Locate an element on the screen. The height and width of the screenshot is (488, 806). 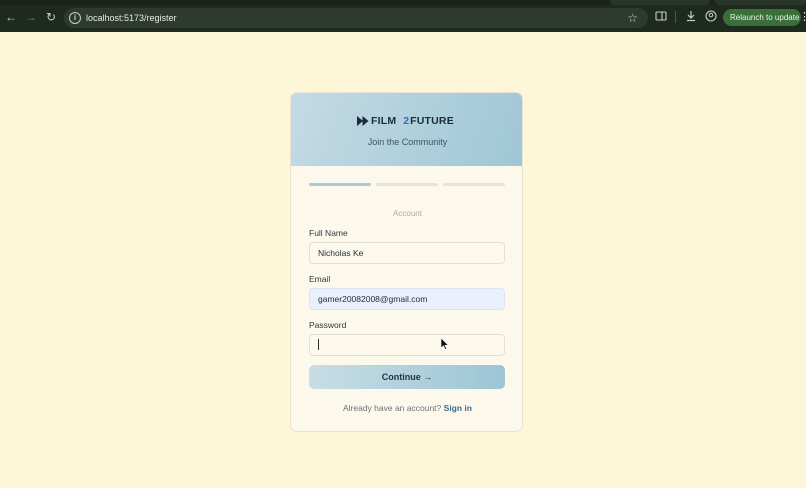
relaunch-button: Relaunch to update is located at coordinates (762, 17).